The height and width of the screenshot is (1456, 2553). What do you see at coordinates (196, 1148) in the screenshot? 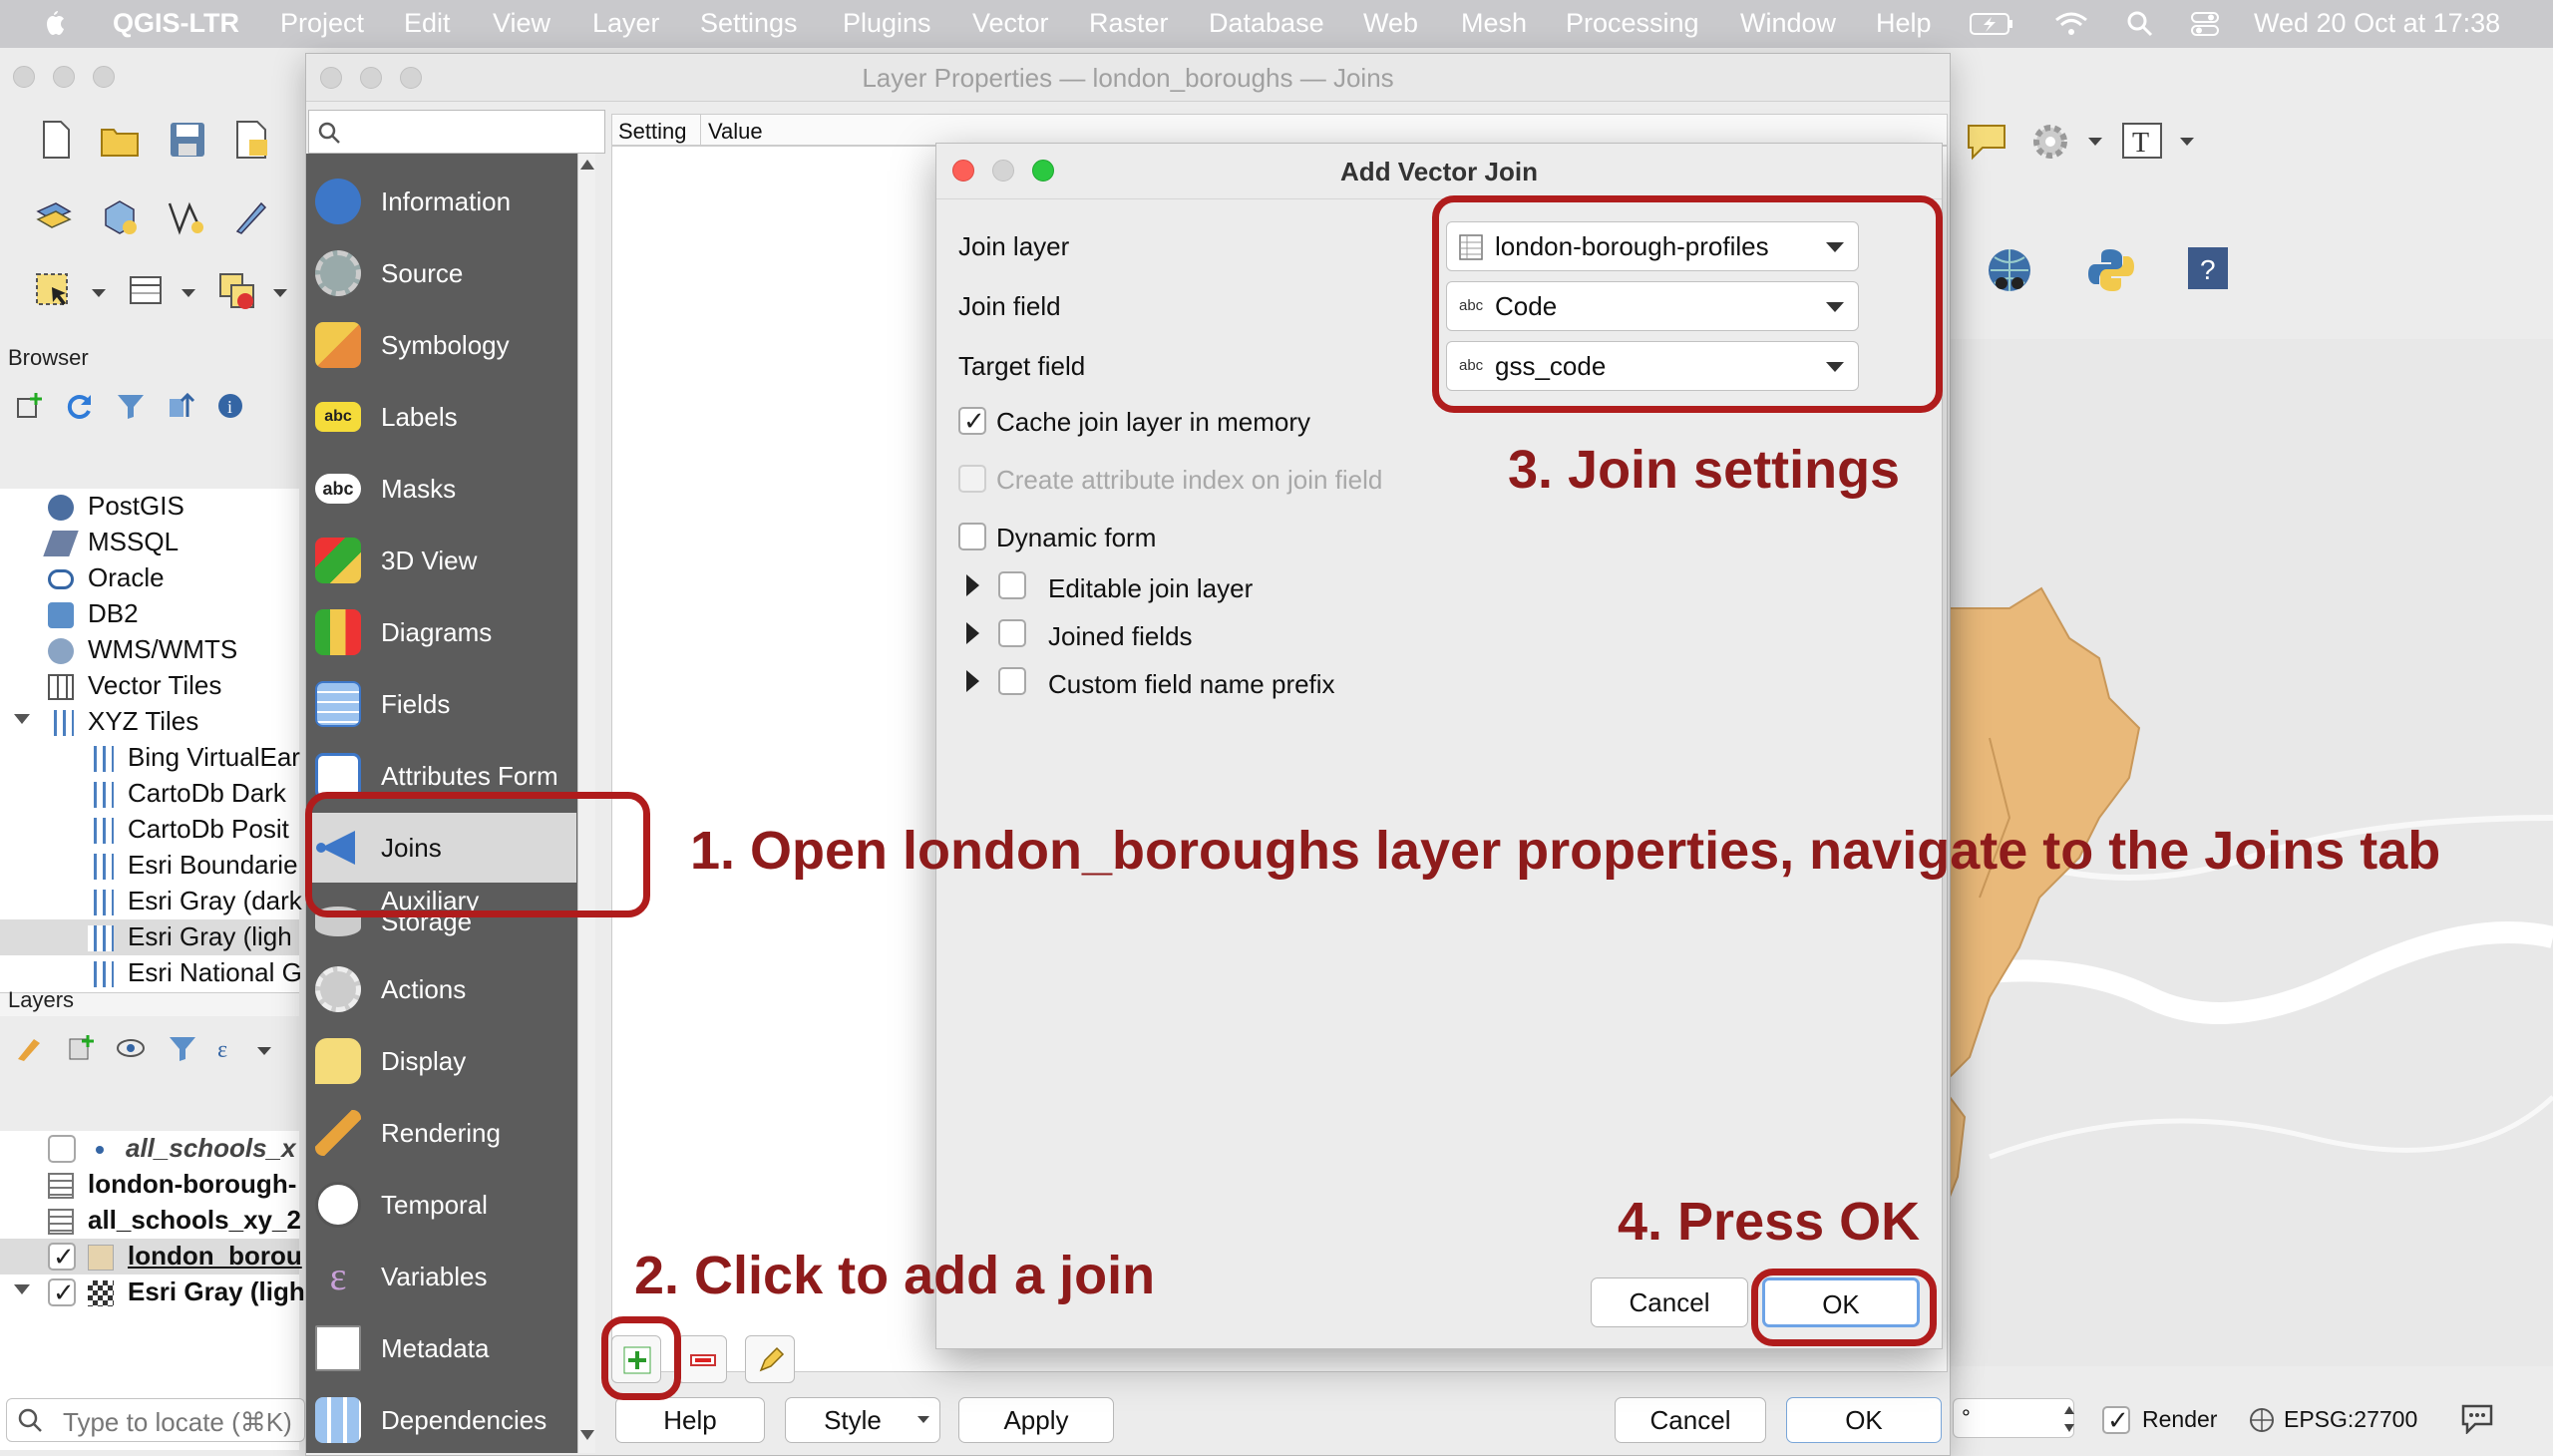
I see `layer-item-all-schools-x: all_schools_x` at bounding box center [196, 1148].